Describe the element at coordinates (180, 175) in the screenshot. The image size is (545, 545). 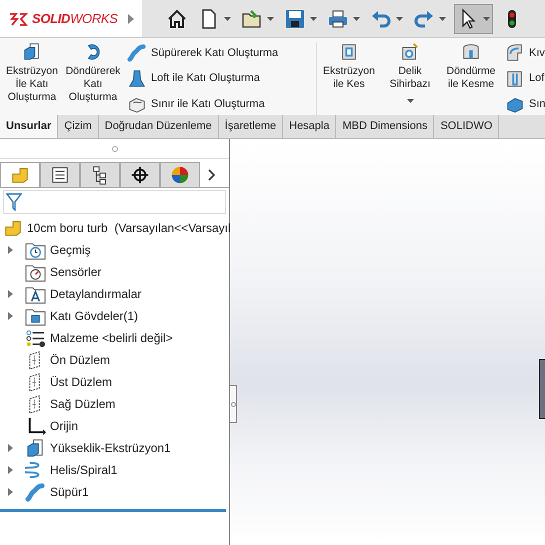
I see `color-wheel-icon` at that location.